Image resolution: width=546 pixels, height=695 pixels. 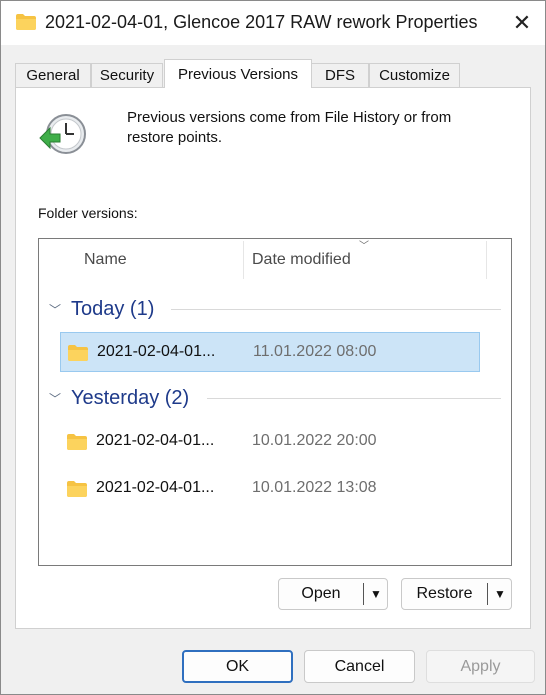 I want to click on column-header-name: Name, so click(x=141, y=260).